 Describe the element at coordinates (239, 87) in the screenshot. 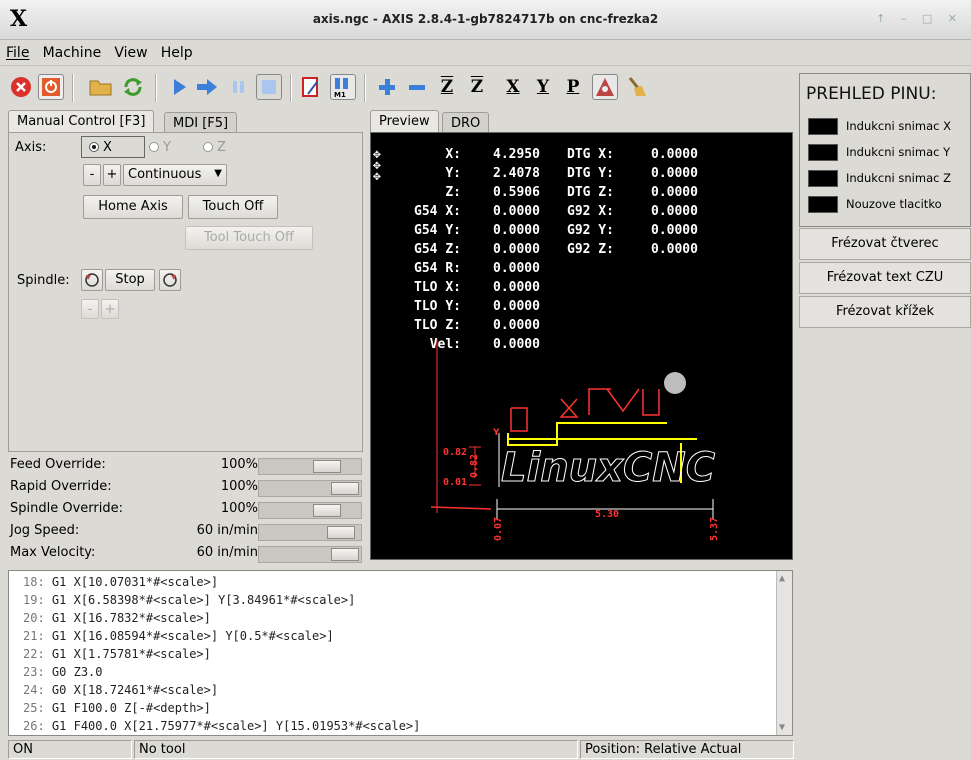

I see `pause-icon` at that location.